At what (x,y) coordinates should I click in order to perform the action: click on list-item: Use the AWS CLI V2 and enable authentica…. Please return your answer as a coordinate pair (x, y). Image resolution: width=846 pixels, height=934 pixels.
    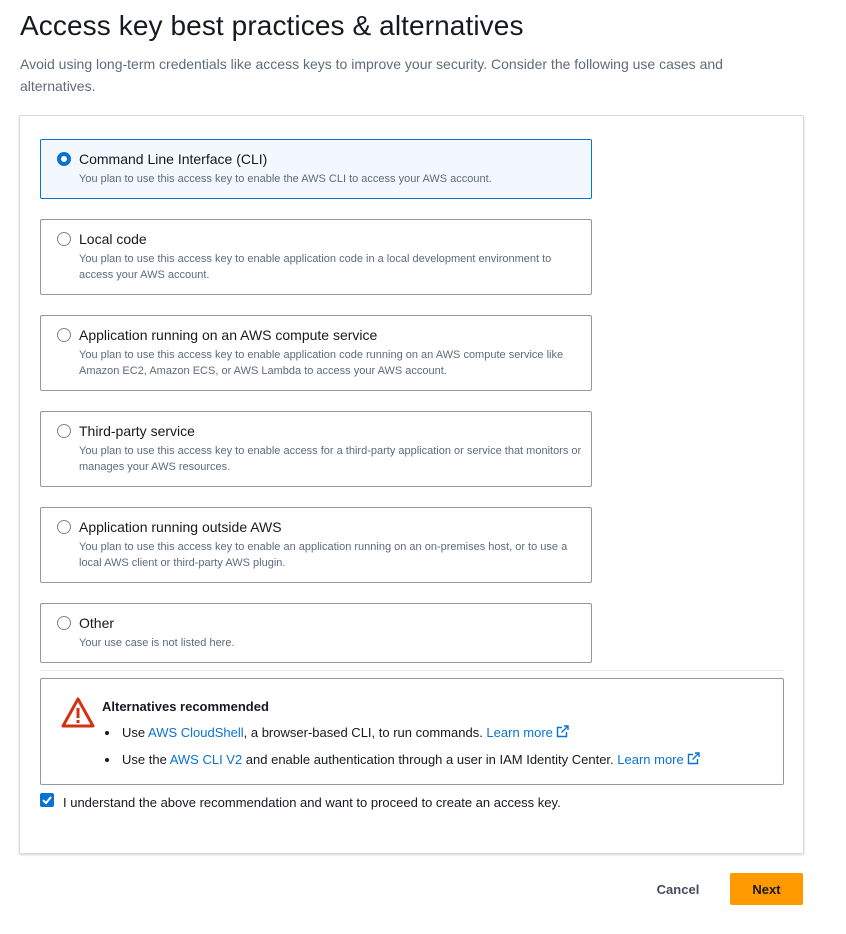
    Looking at the image, I should click on (401, 759).